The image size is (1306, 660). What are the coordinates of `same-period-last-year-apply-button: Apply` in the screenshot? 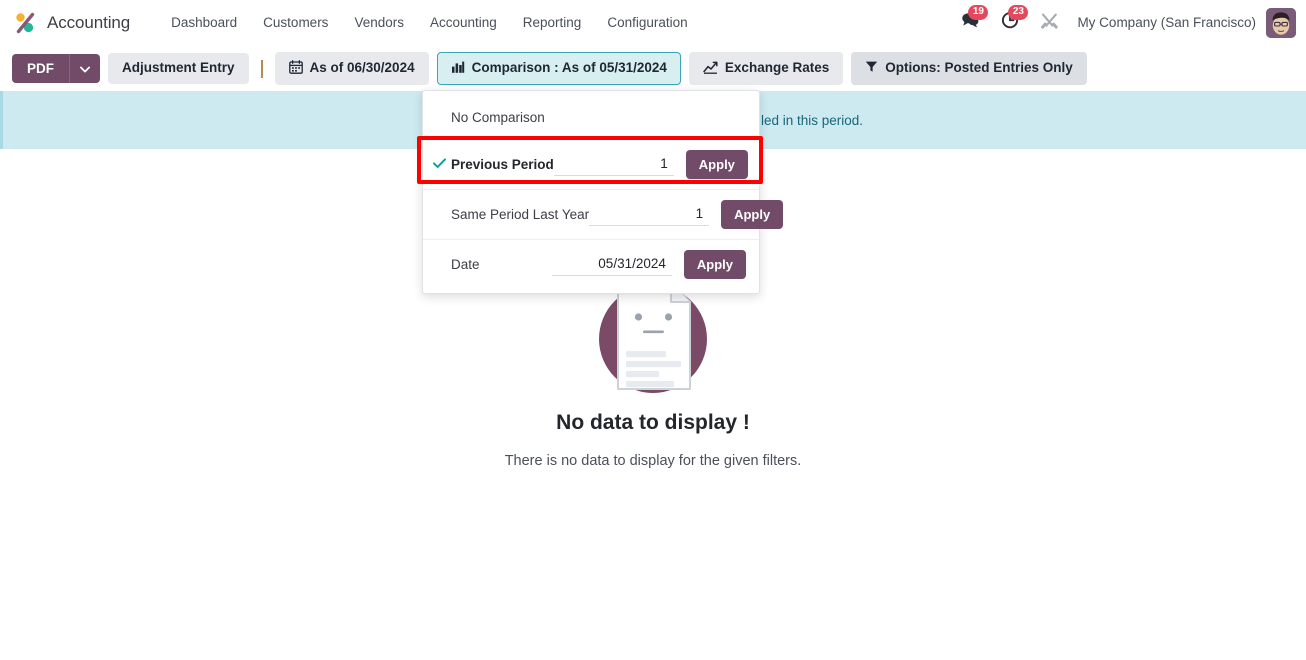 It's located at (752, 214).